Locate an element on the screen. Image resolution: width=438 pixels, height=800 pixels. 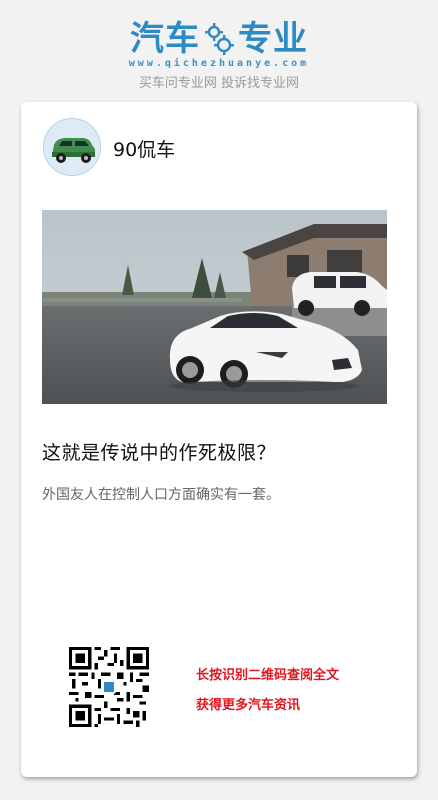
gears-icon is located at coordinates (219, 39).